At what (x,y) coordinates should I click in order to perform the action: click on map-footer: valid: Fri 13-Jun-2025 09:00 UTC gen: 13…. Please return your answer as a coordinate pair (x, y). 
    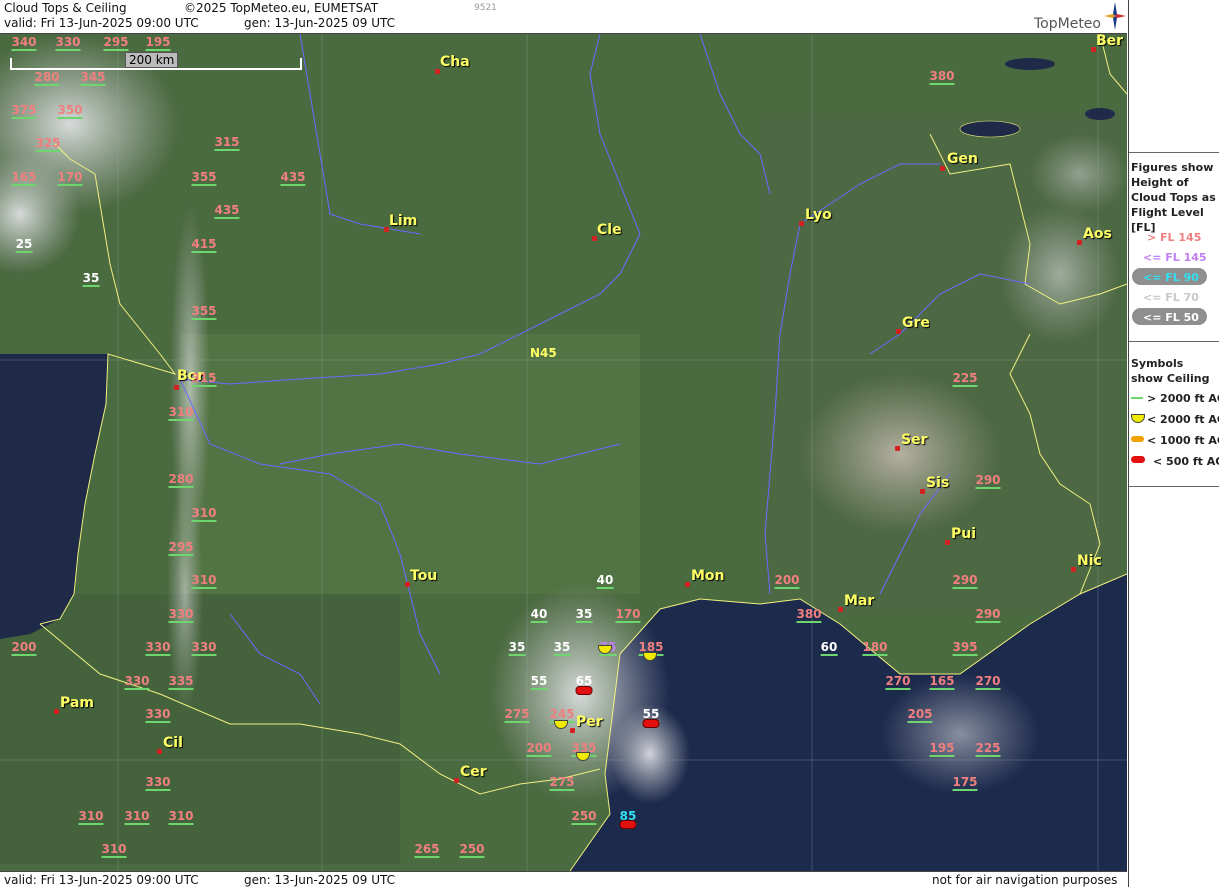
    Looking at the image, I should click on (563, 879).